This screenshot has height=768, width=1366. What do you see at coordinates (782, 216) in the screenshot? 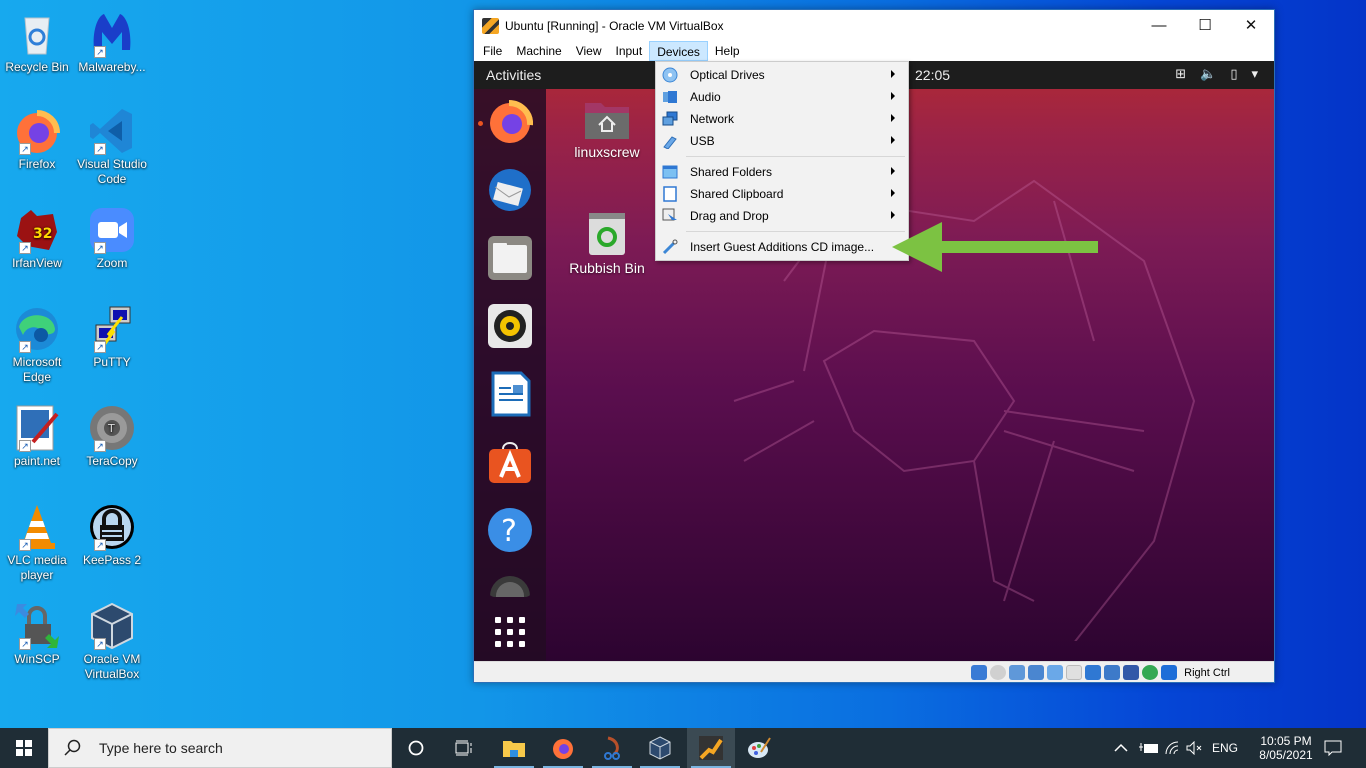
I see `menu-item-drag-and-drop: Drag and Drop` at bounding box center [782, 216].